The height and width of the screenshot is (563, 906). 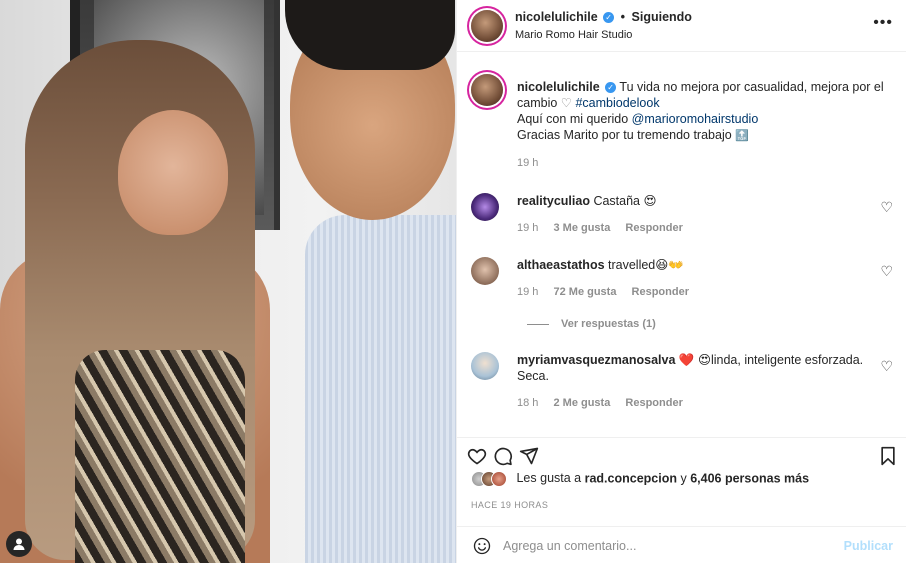 What do you see at coordinates (574, 119) in the screenshot?
I see `caption-line2: Aquí con mi querido` at bounding box center [574, 119].